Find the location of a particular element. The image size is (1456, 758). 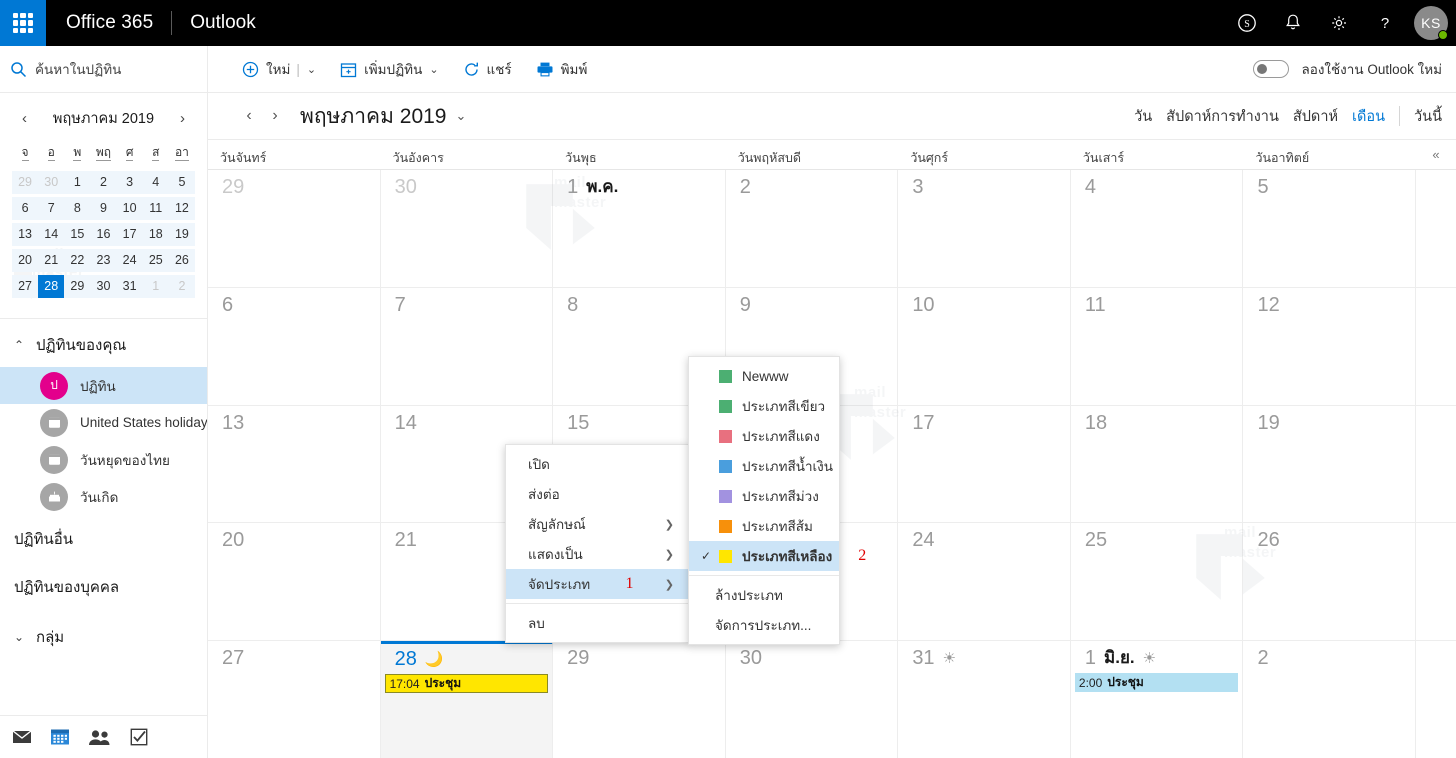

context-menu-item-2: สัญลักษณ์ ❯ is located at coordinates (597, 524).